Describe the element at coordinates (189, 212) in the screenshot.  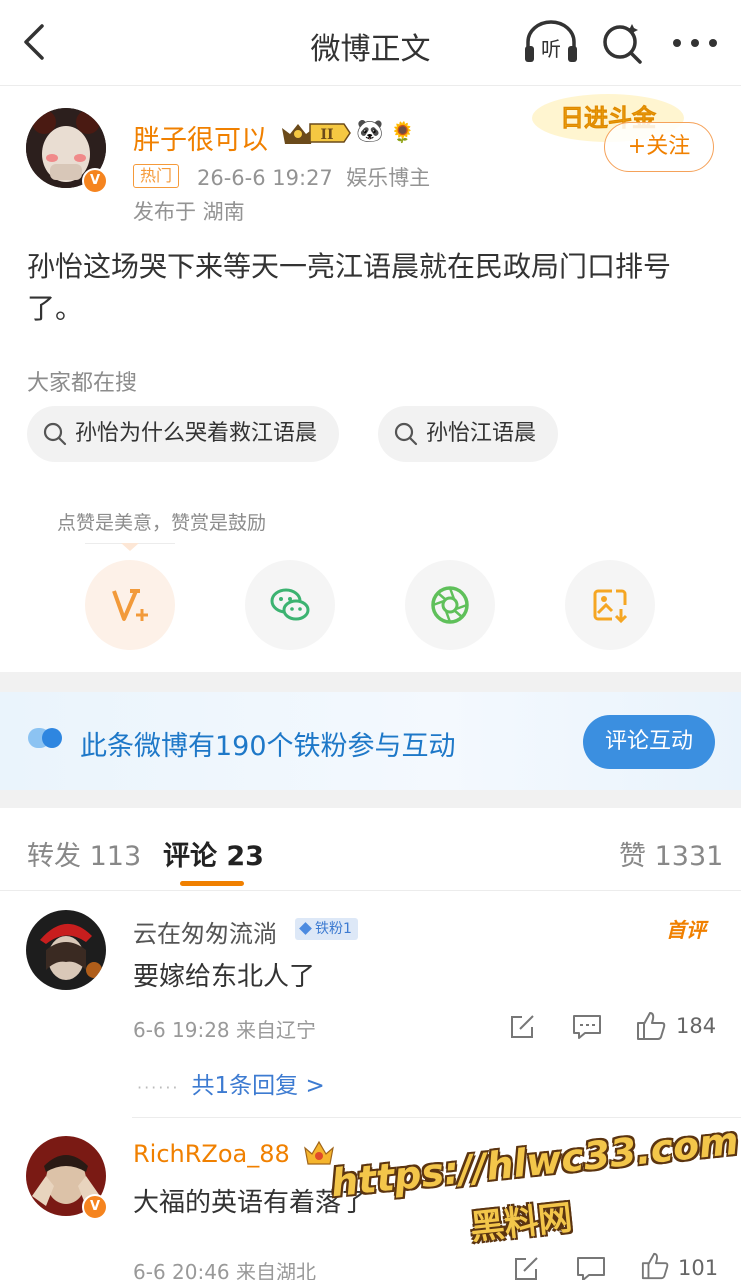
I see `post-location: 发布于 湖南` at that location.